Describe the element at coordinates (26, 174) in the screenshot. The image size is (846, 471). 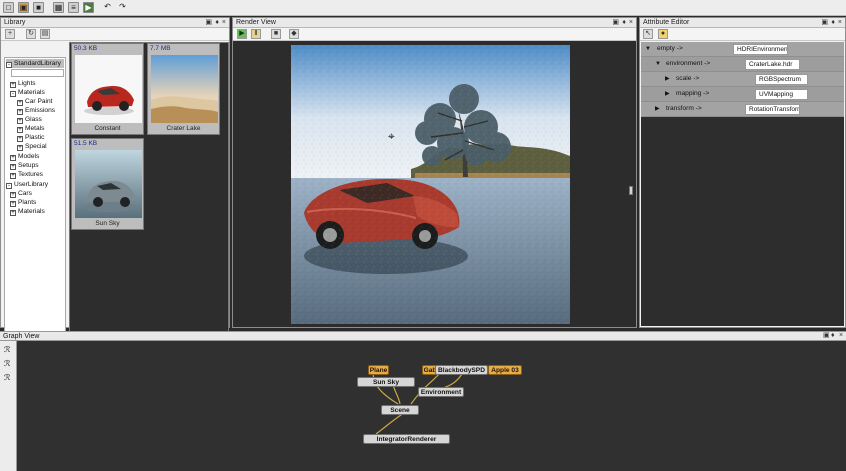
I see `tree-item-textures: + Textures` at that location.